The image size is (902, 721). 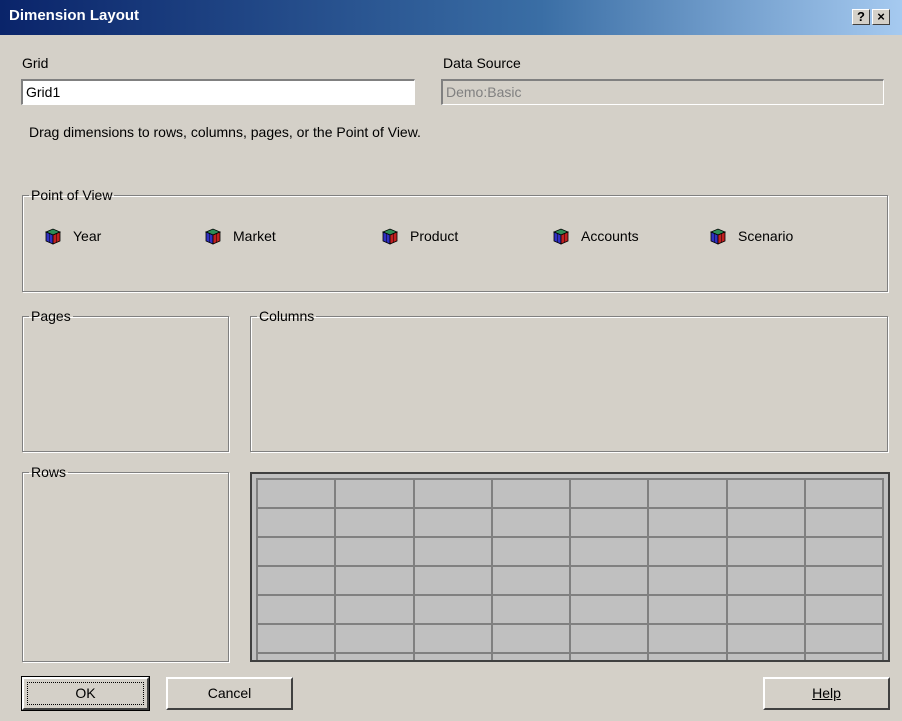 I want to click on point-of-view-label: Point of View, so click(x=72, y=195).